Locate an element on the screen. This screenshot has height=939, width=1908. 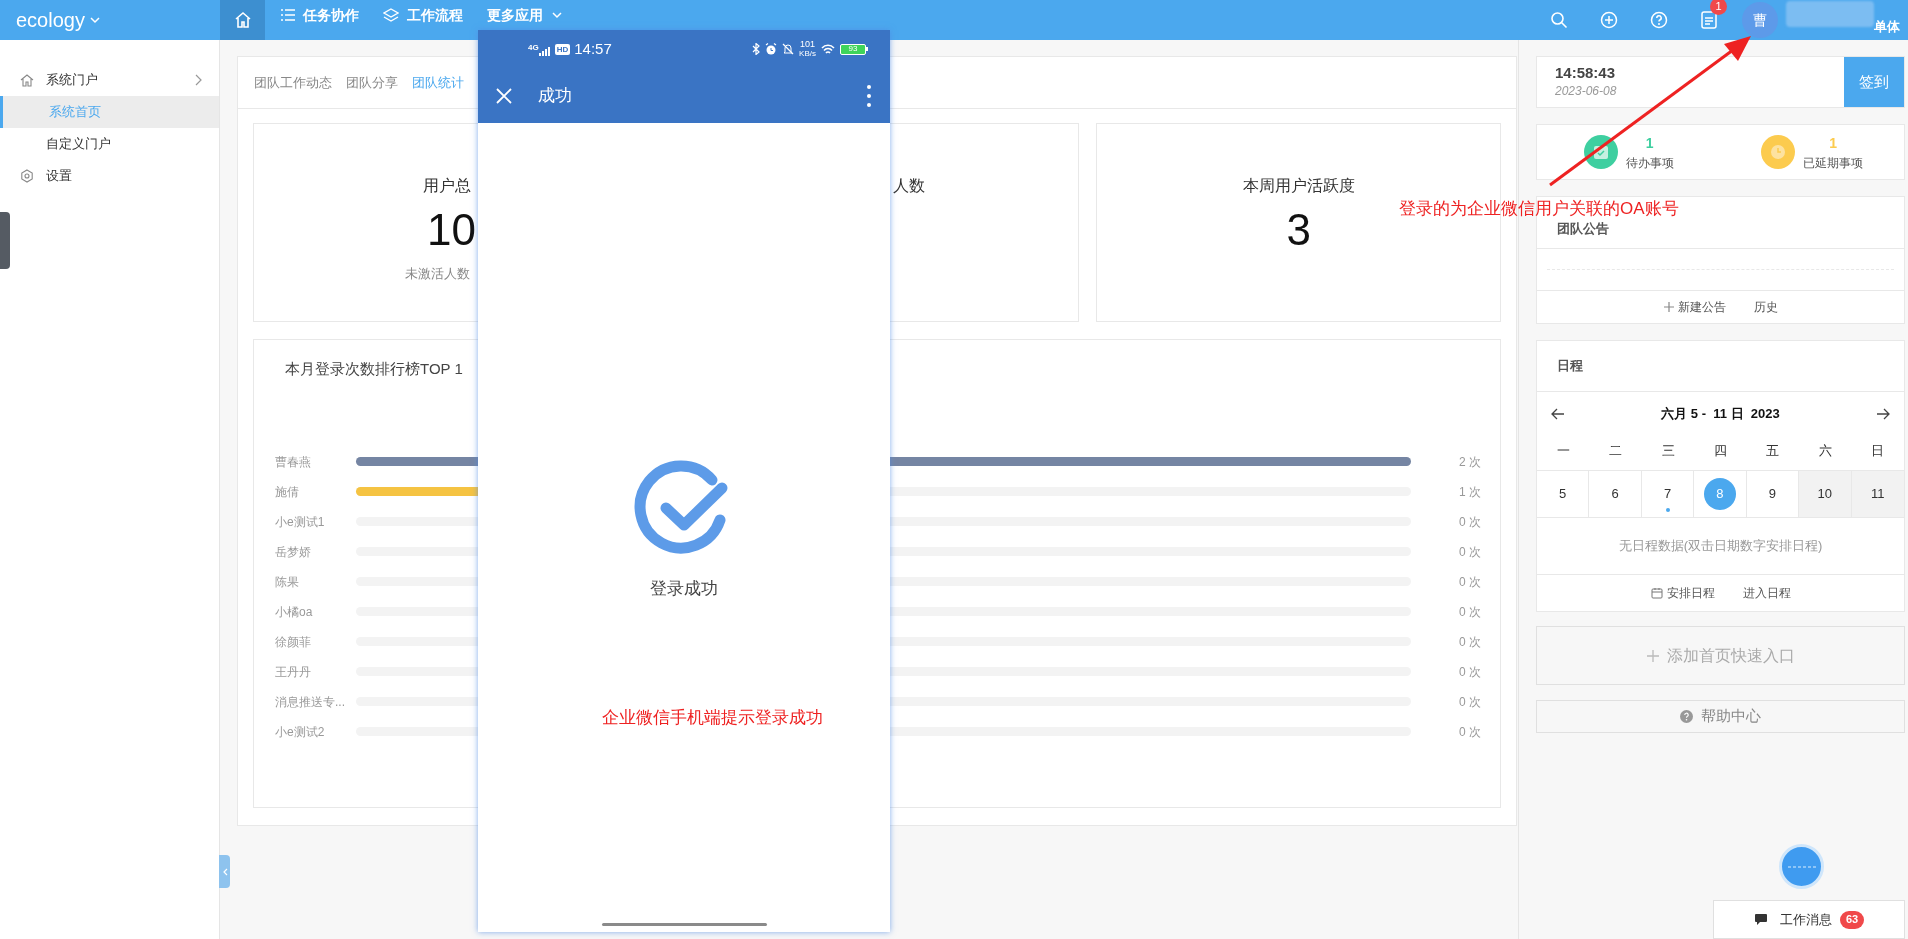
weekday-label: 二 is located at coordinates (1616, 451).